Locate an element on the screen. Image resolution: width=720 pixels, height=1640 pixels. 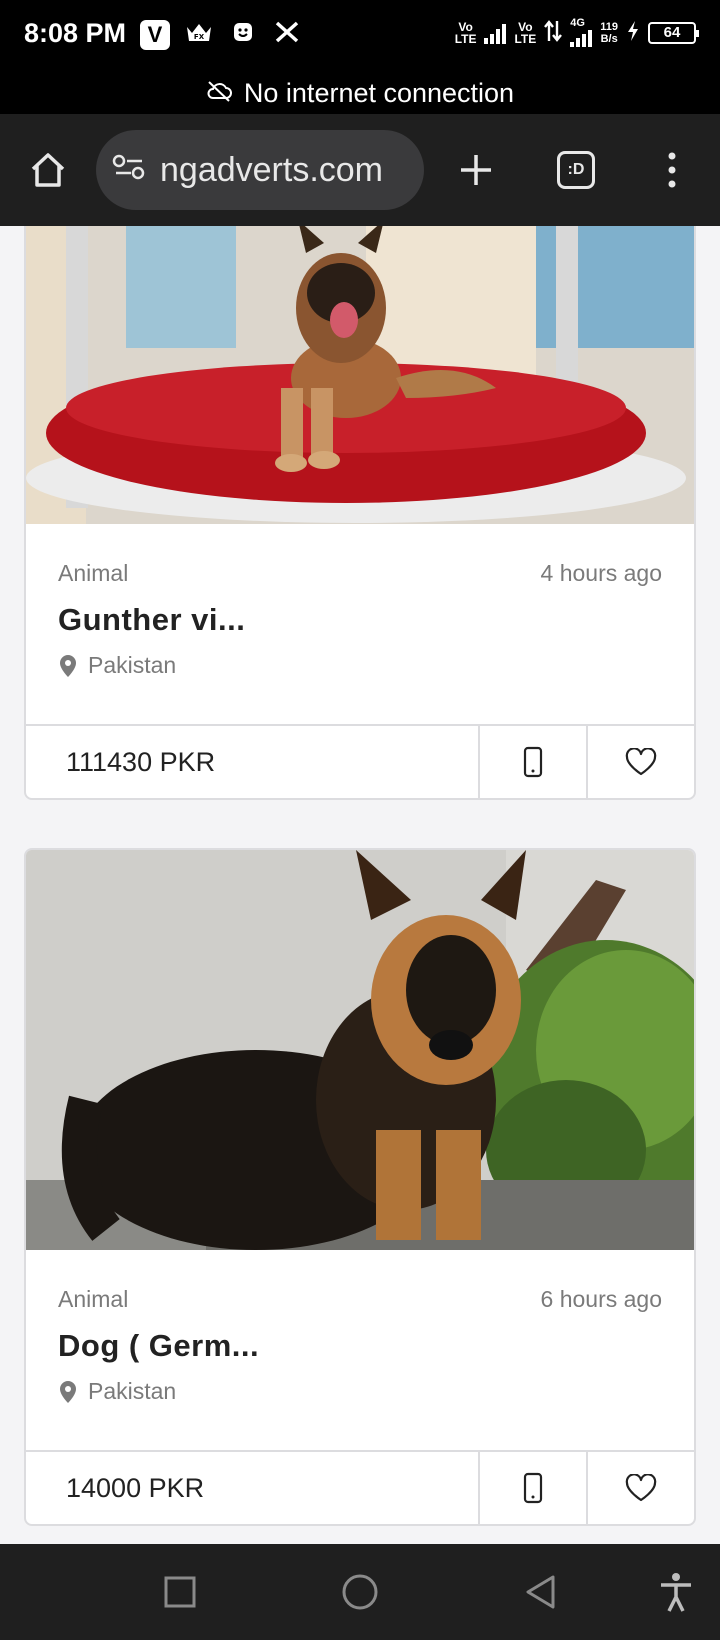
accessibility-button is located at coordinates (676, 1592).